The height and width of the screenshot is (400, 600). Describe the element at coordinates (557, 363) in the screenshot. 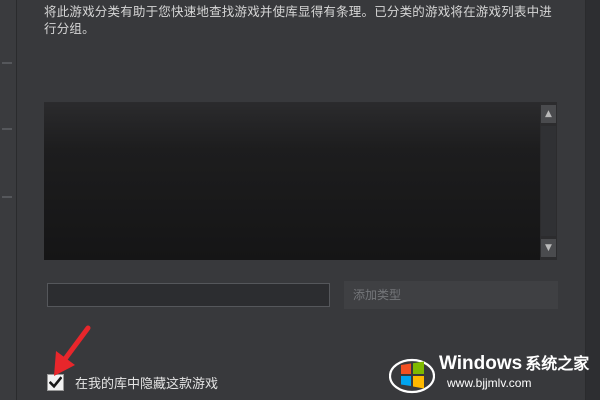

I see `watermark-brand-cn: 系统之家` at that location.